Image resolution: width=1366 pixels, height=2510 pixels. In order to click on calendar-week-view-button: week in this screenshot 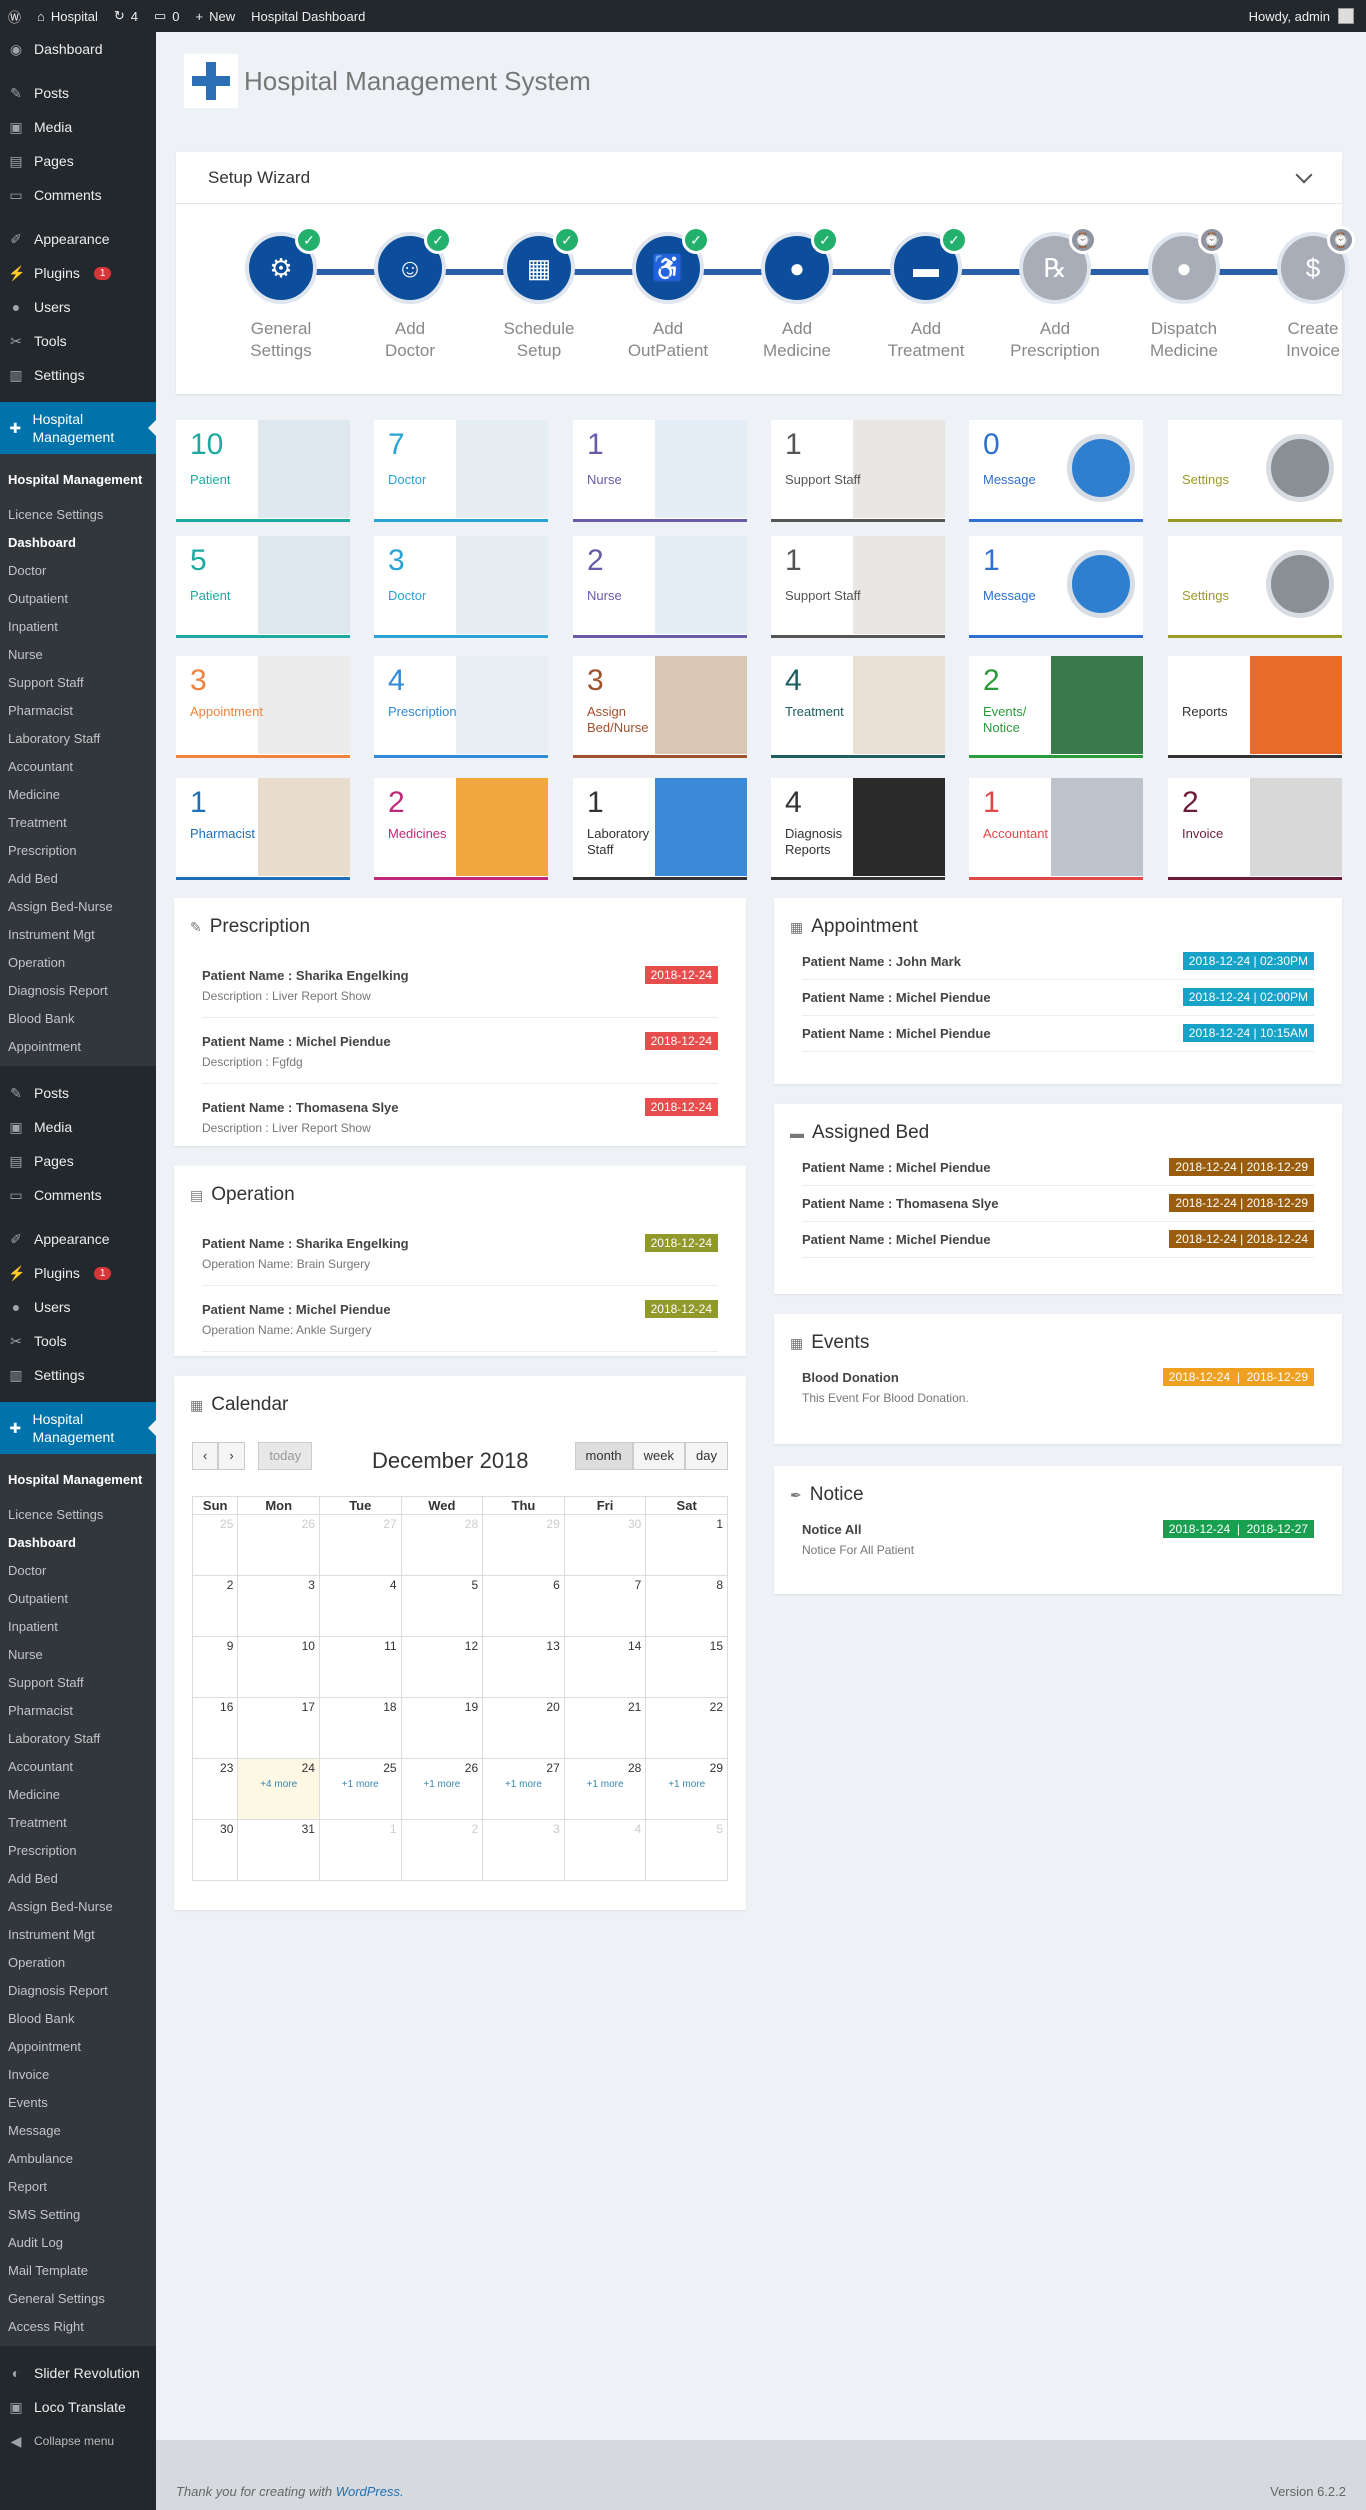, I will do `click(659, 1456)`.